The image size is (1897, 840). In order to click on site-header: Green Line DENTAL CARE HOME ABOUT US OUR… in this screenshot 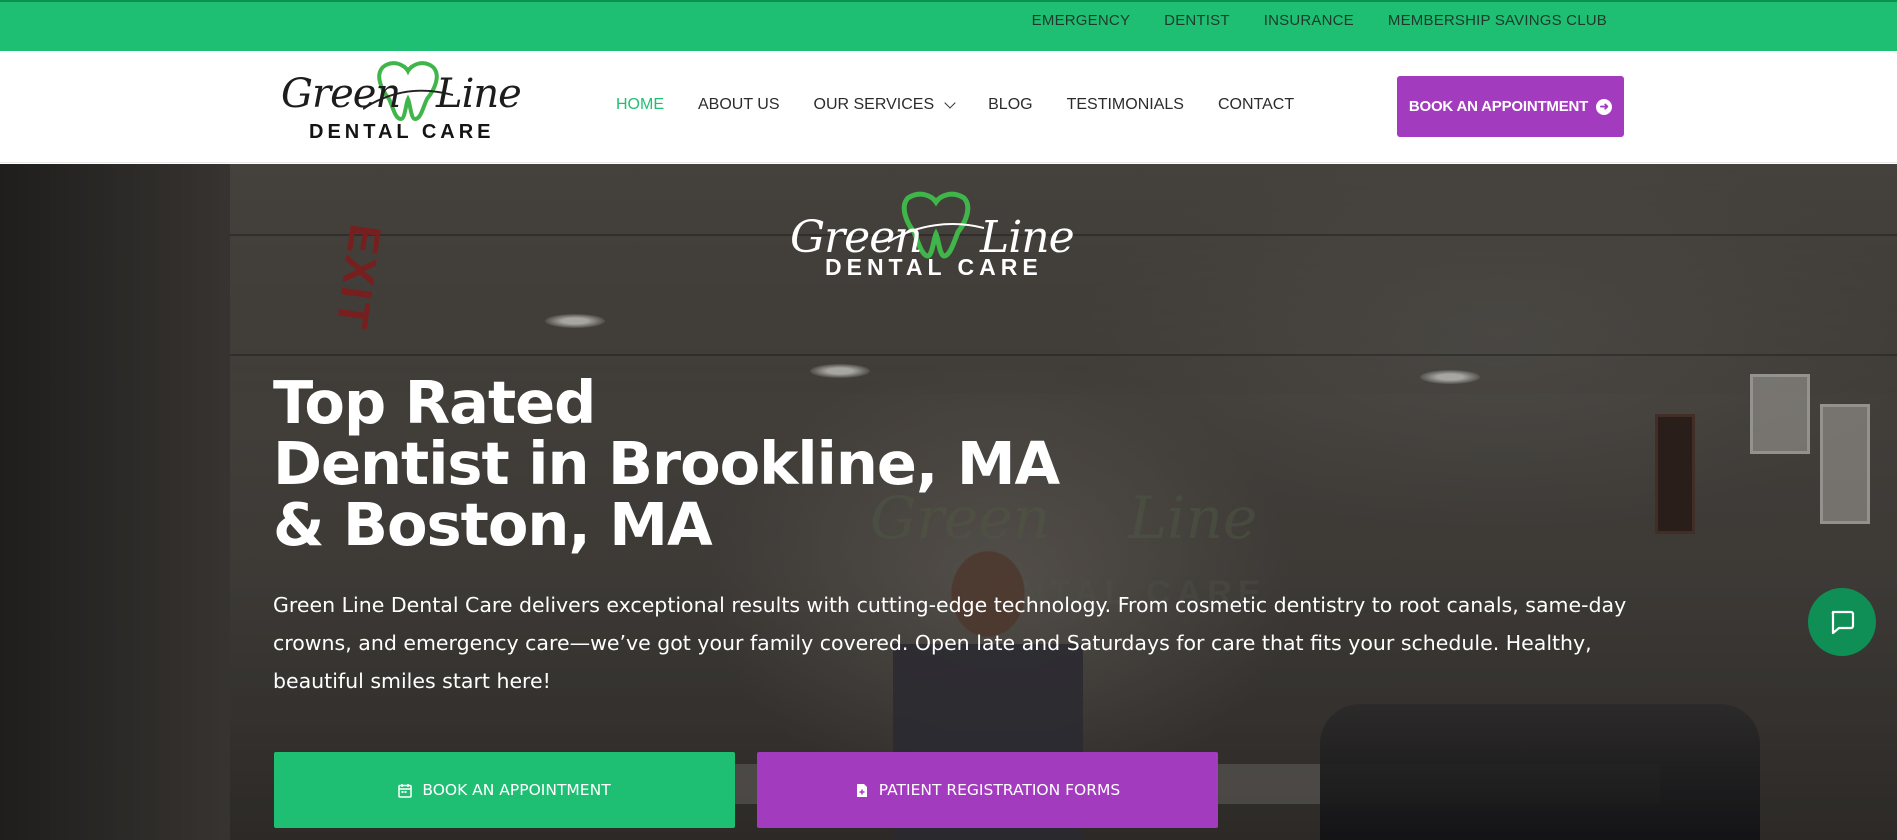, I will do `click(948, 107)`.